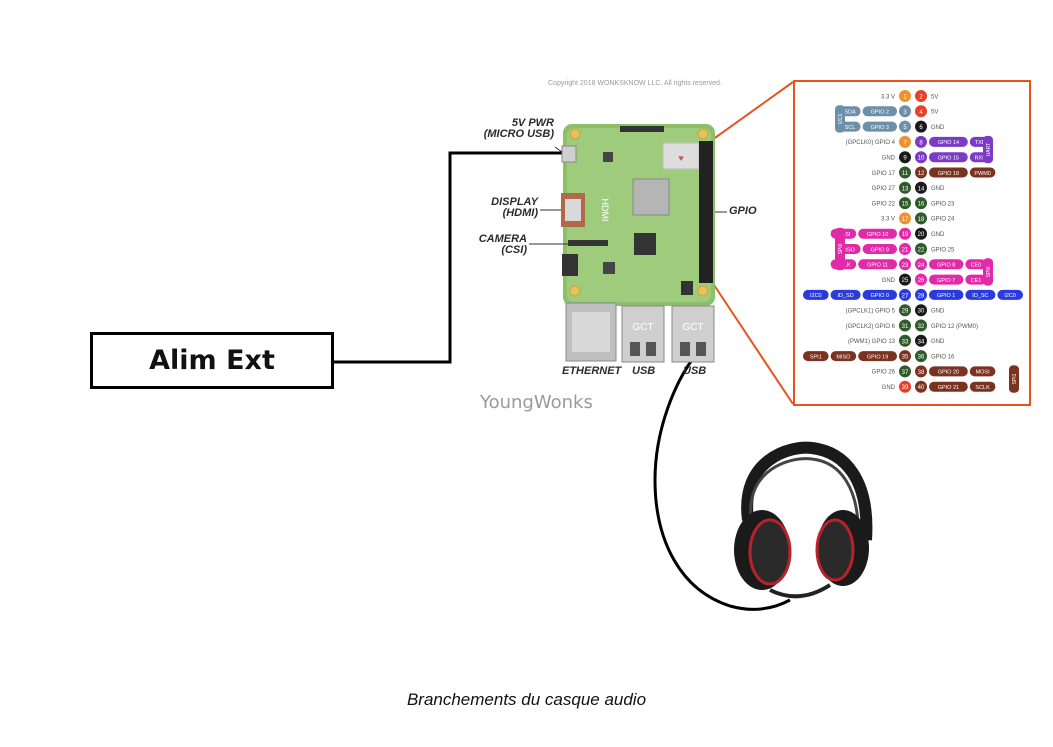  Describe the element at coordinates (877, 235) in the screenshot. I see `pin-tag-label: GPIO 10` at that location.